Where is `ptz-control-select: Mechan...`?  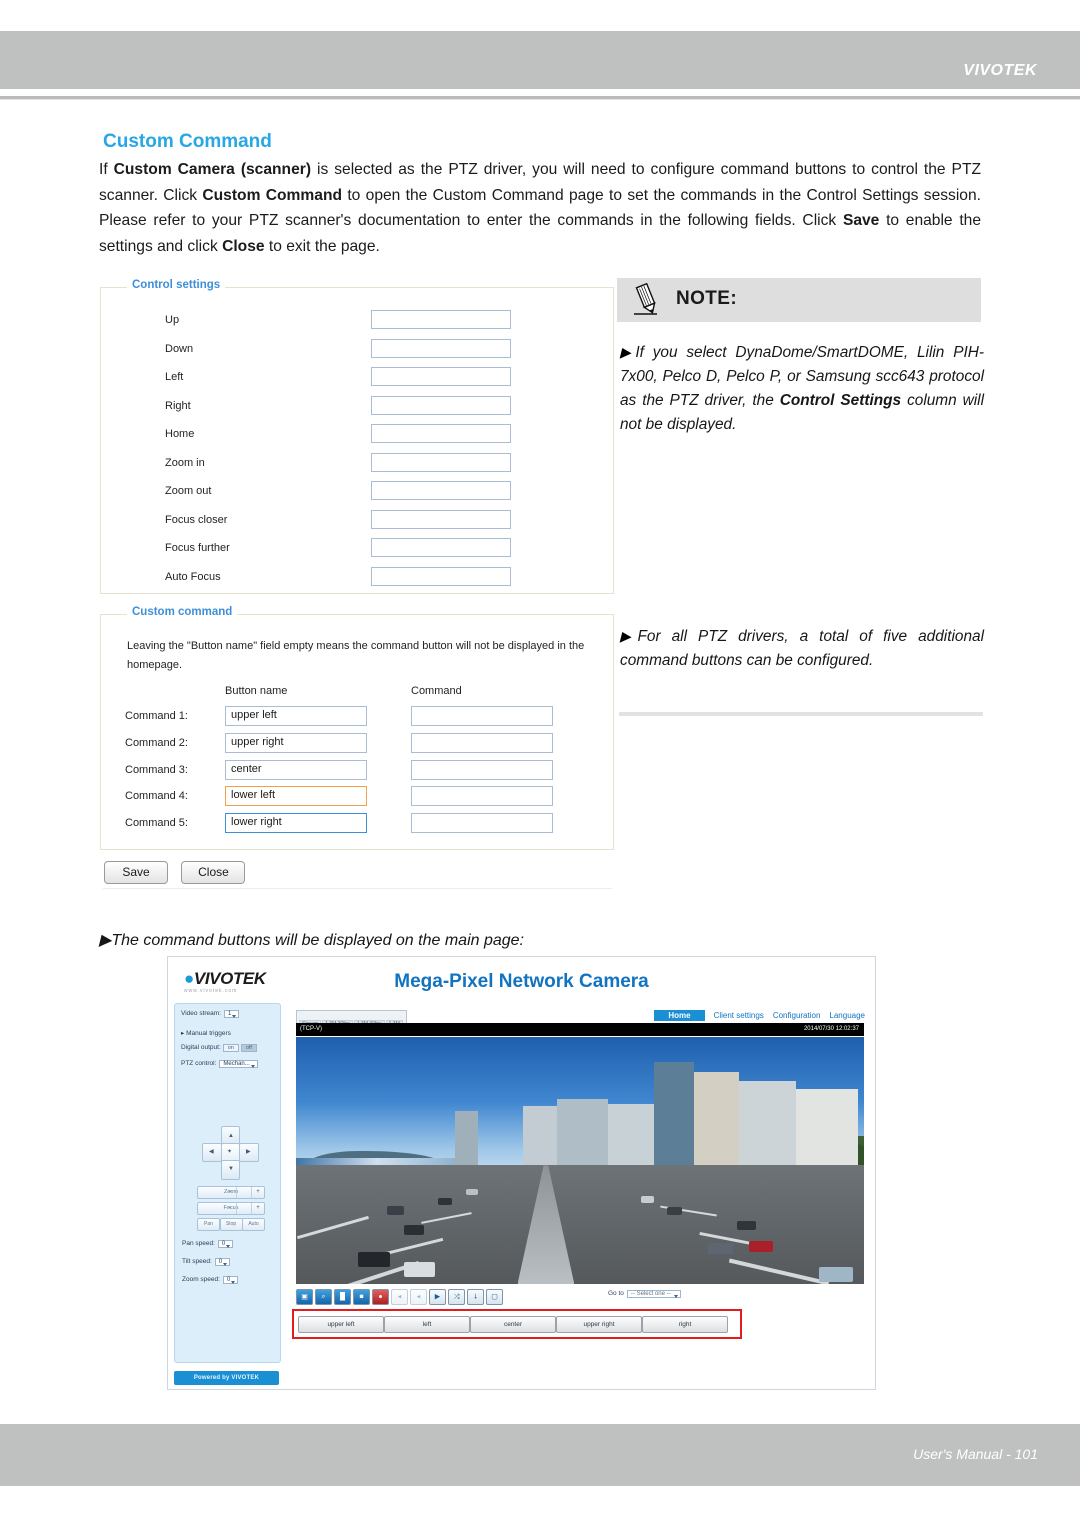 ptz-control-select: Mechan... is located at coordinates (238, 1064).